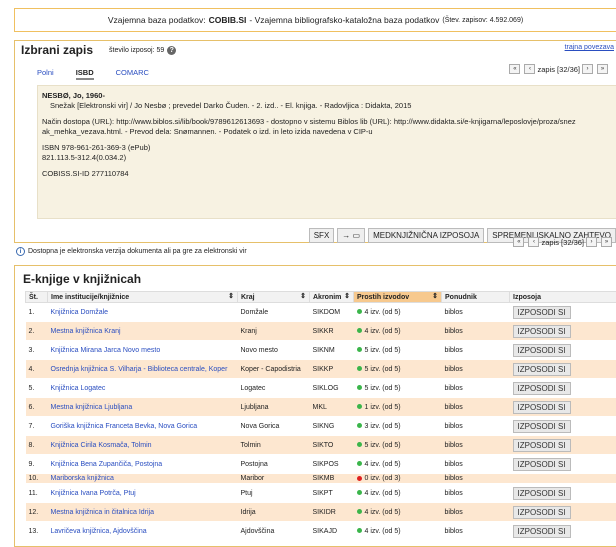 This screenshot has width=616, height=547. I want to click on library-link: Knjižnica Logatec, so click(142, 388).